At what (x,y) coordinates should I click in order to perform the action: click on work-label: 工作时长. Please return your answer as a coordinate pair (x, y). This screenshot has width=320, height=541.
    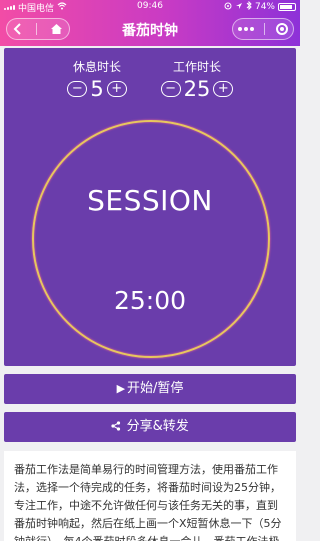
    Looking at the image, I should click on (196, 67).